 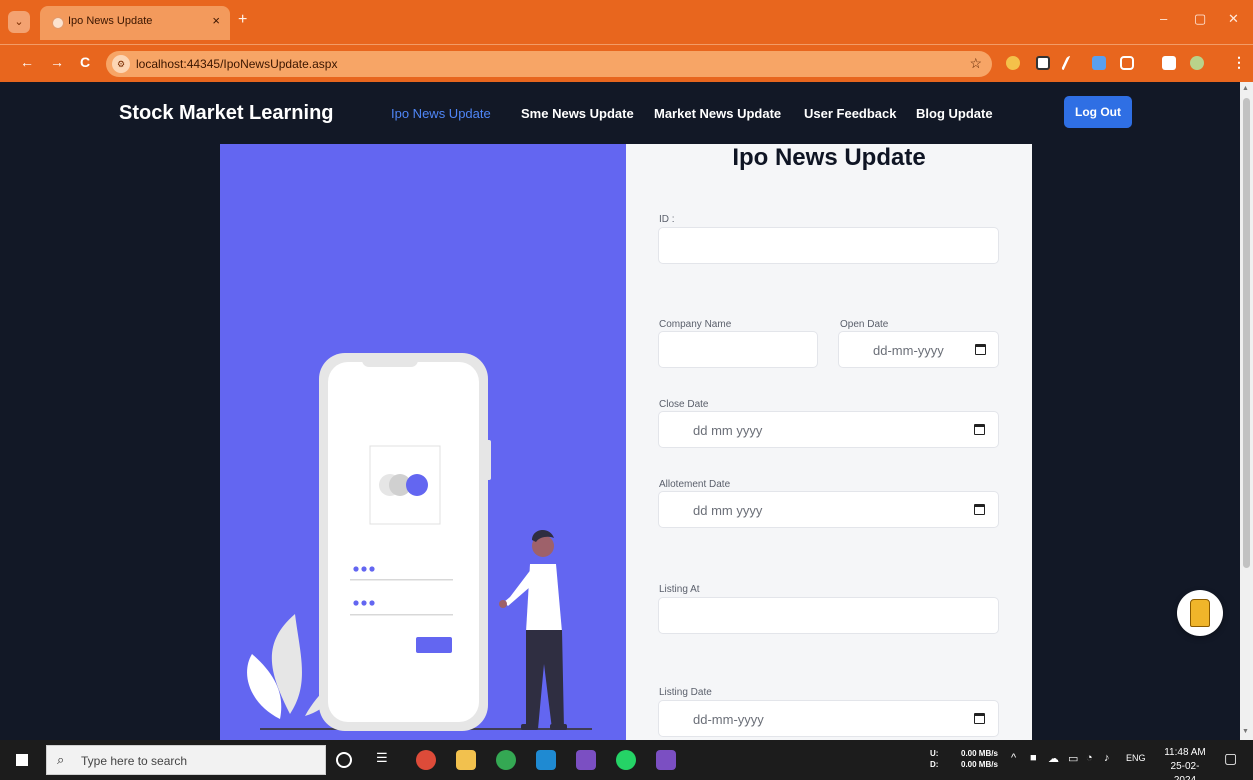 I want to click on allotment-date-input: dd mm yyyy, so click(x=828, y=509).